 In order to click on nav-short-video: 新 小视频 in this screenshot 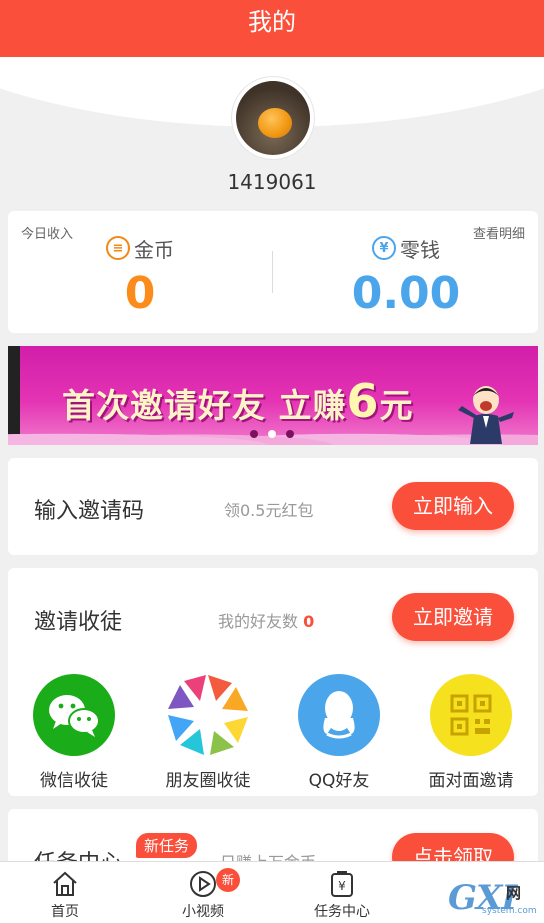, I will do `click(203, 894)`.